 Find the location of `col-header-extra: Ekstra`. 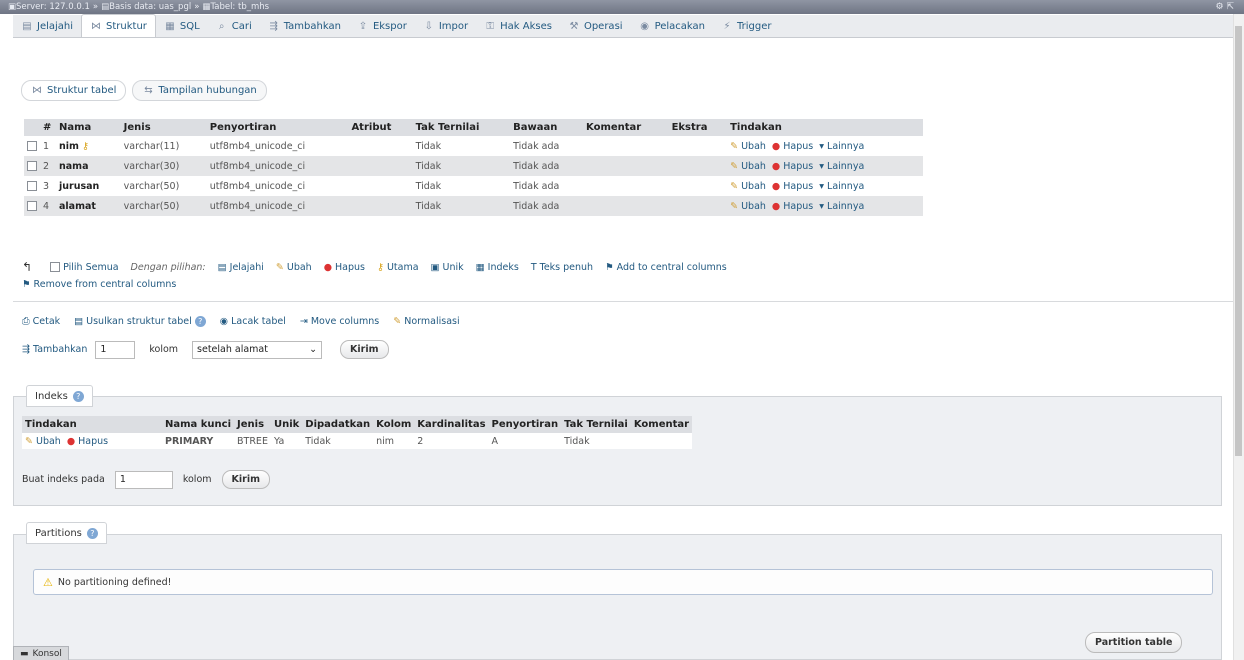

col-header-extra: Ekstra is located at coordinates (698, 127).